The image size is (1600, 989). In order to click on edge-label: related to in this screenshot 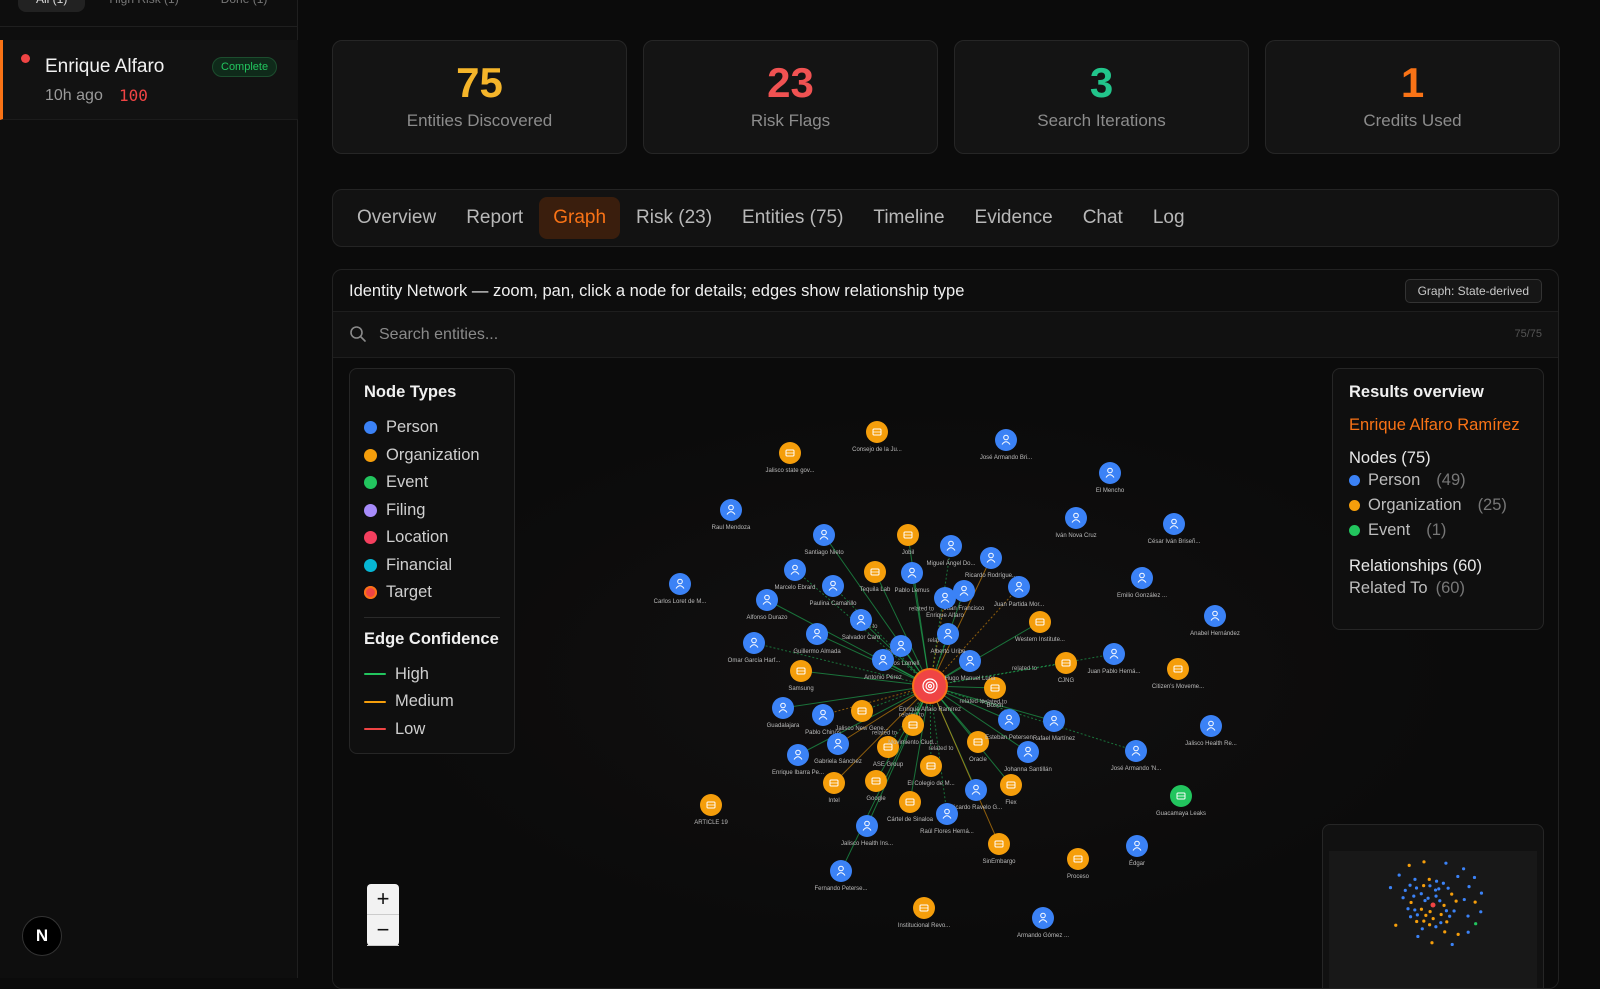, I will do `click(942, 749)`.